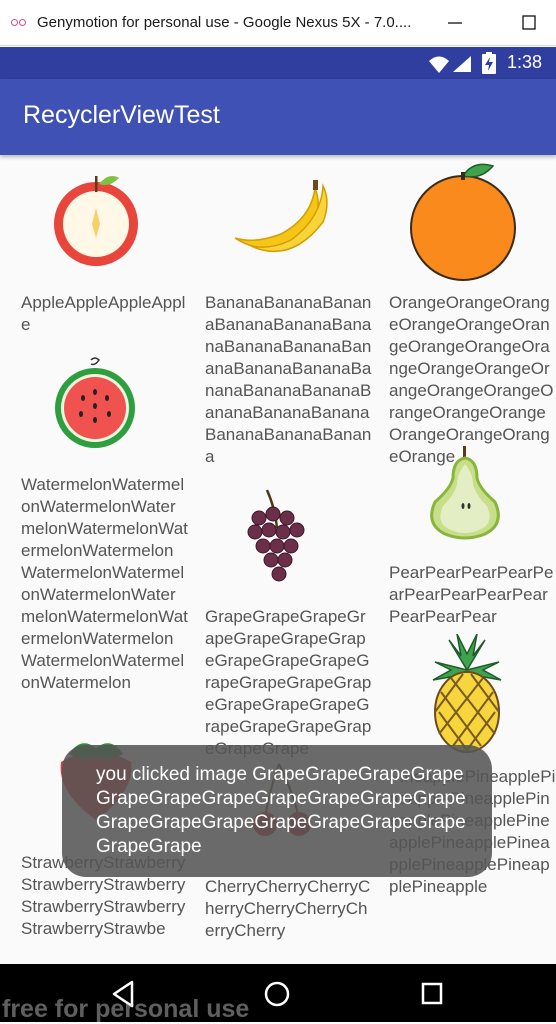 Image resolution: width=556 pixels, height=1024 pixels. I want to click on status-time: 1:38, so click(524, 62).